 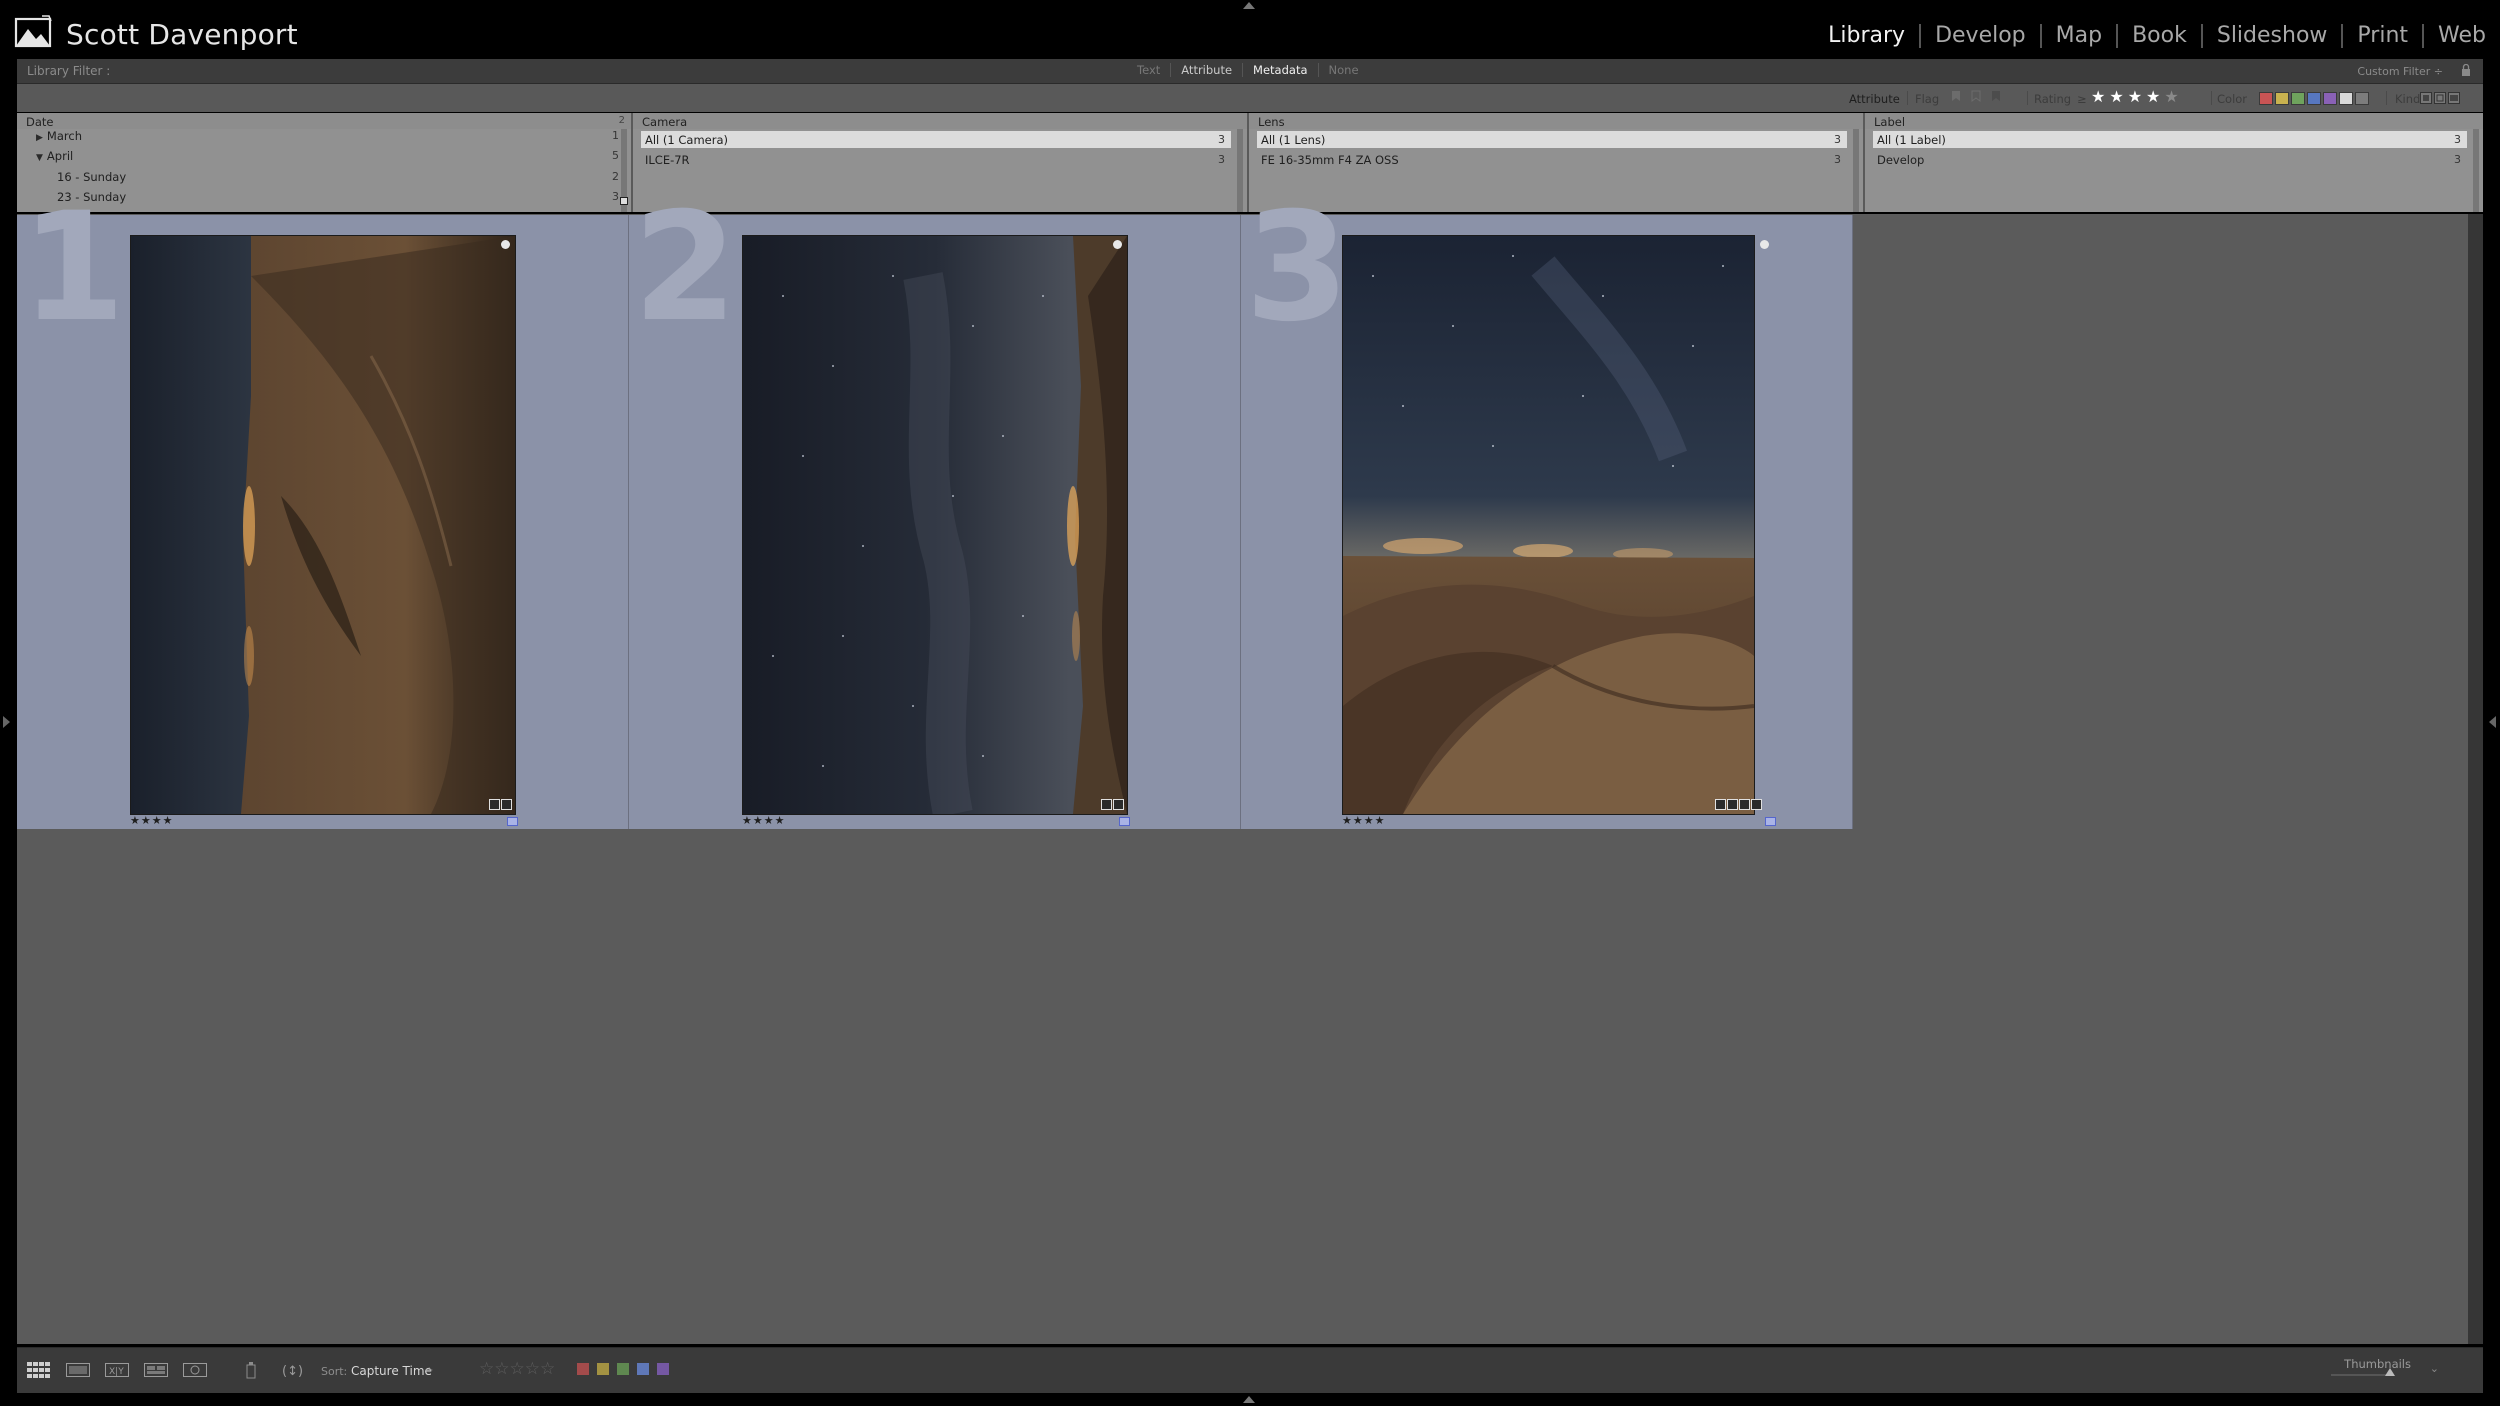 I want to click on rating-label: Rating, so click(x=2053, y=99).